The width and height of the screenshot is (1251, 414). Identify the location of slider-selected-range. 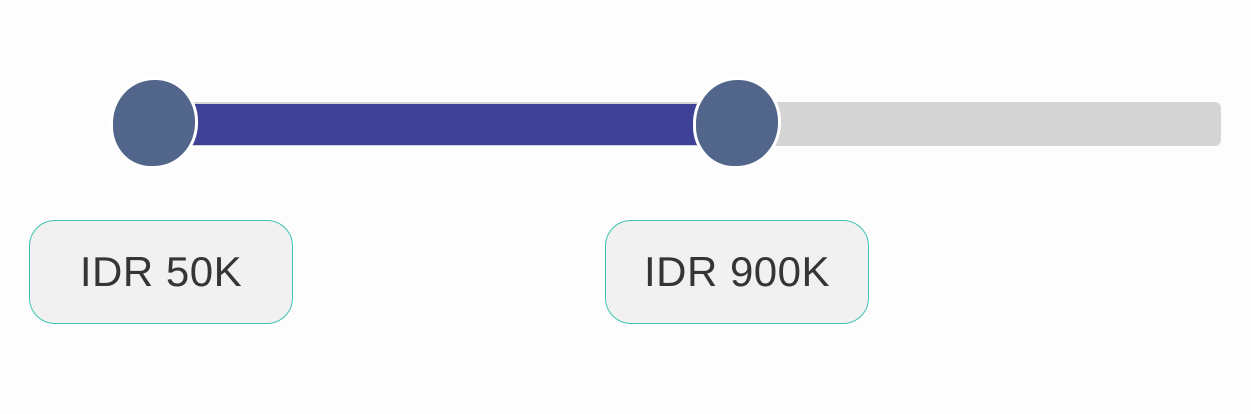
(444, 124).